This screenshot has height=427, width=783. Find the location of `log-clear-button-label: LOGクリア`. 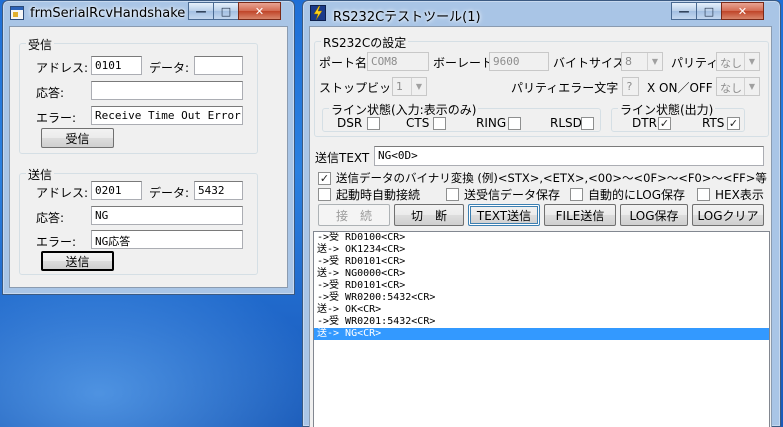

log-clear-button-label: LOGクリア is located at coordinates (728, 215).